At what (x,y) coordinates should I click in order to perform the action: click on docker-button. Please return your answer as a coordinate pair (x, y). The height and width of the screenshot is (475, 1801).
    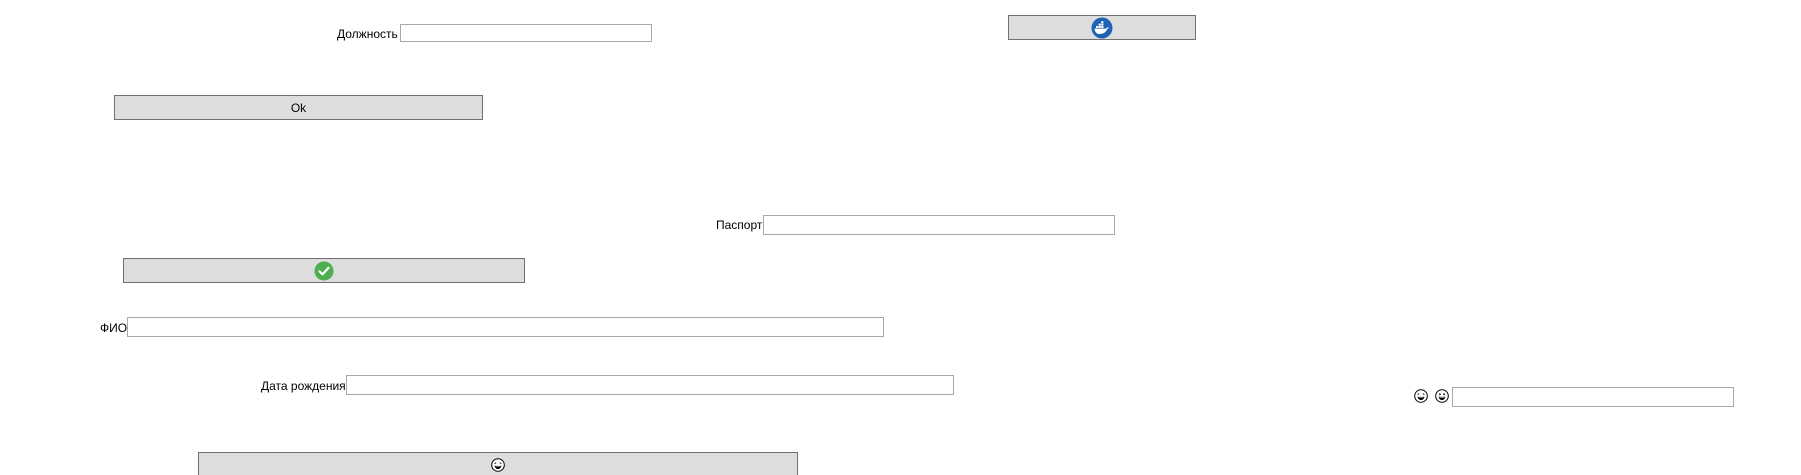
    Looking at the image, I should click on (1102, 27).